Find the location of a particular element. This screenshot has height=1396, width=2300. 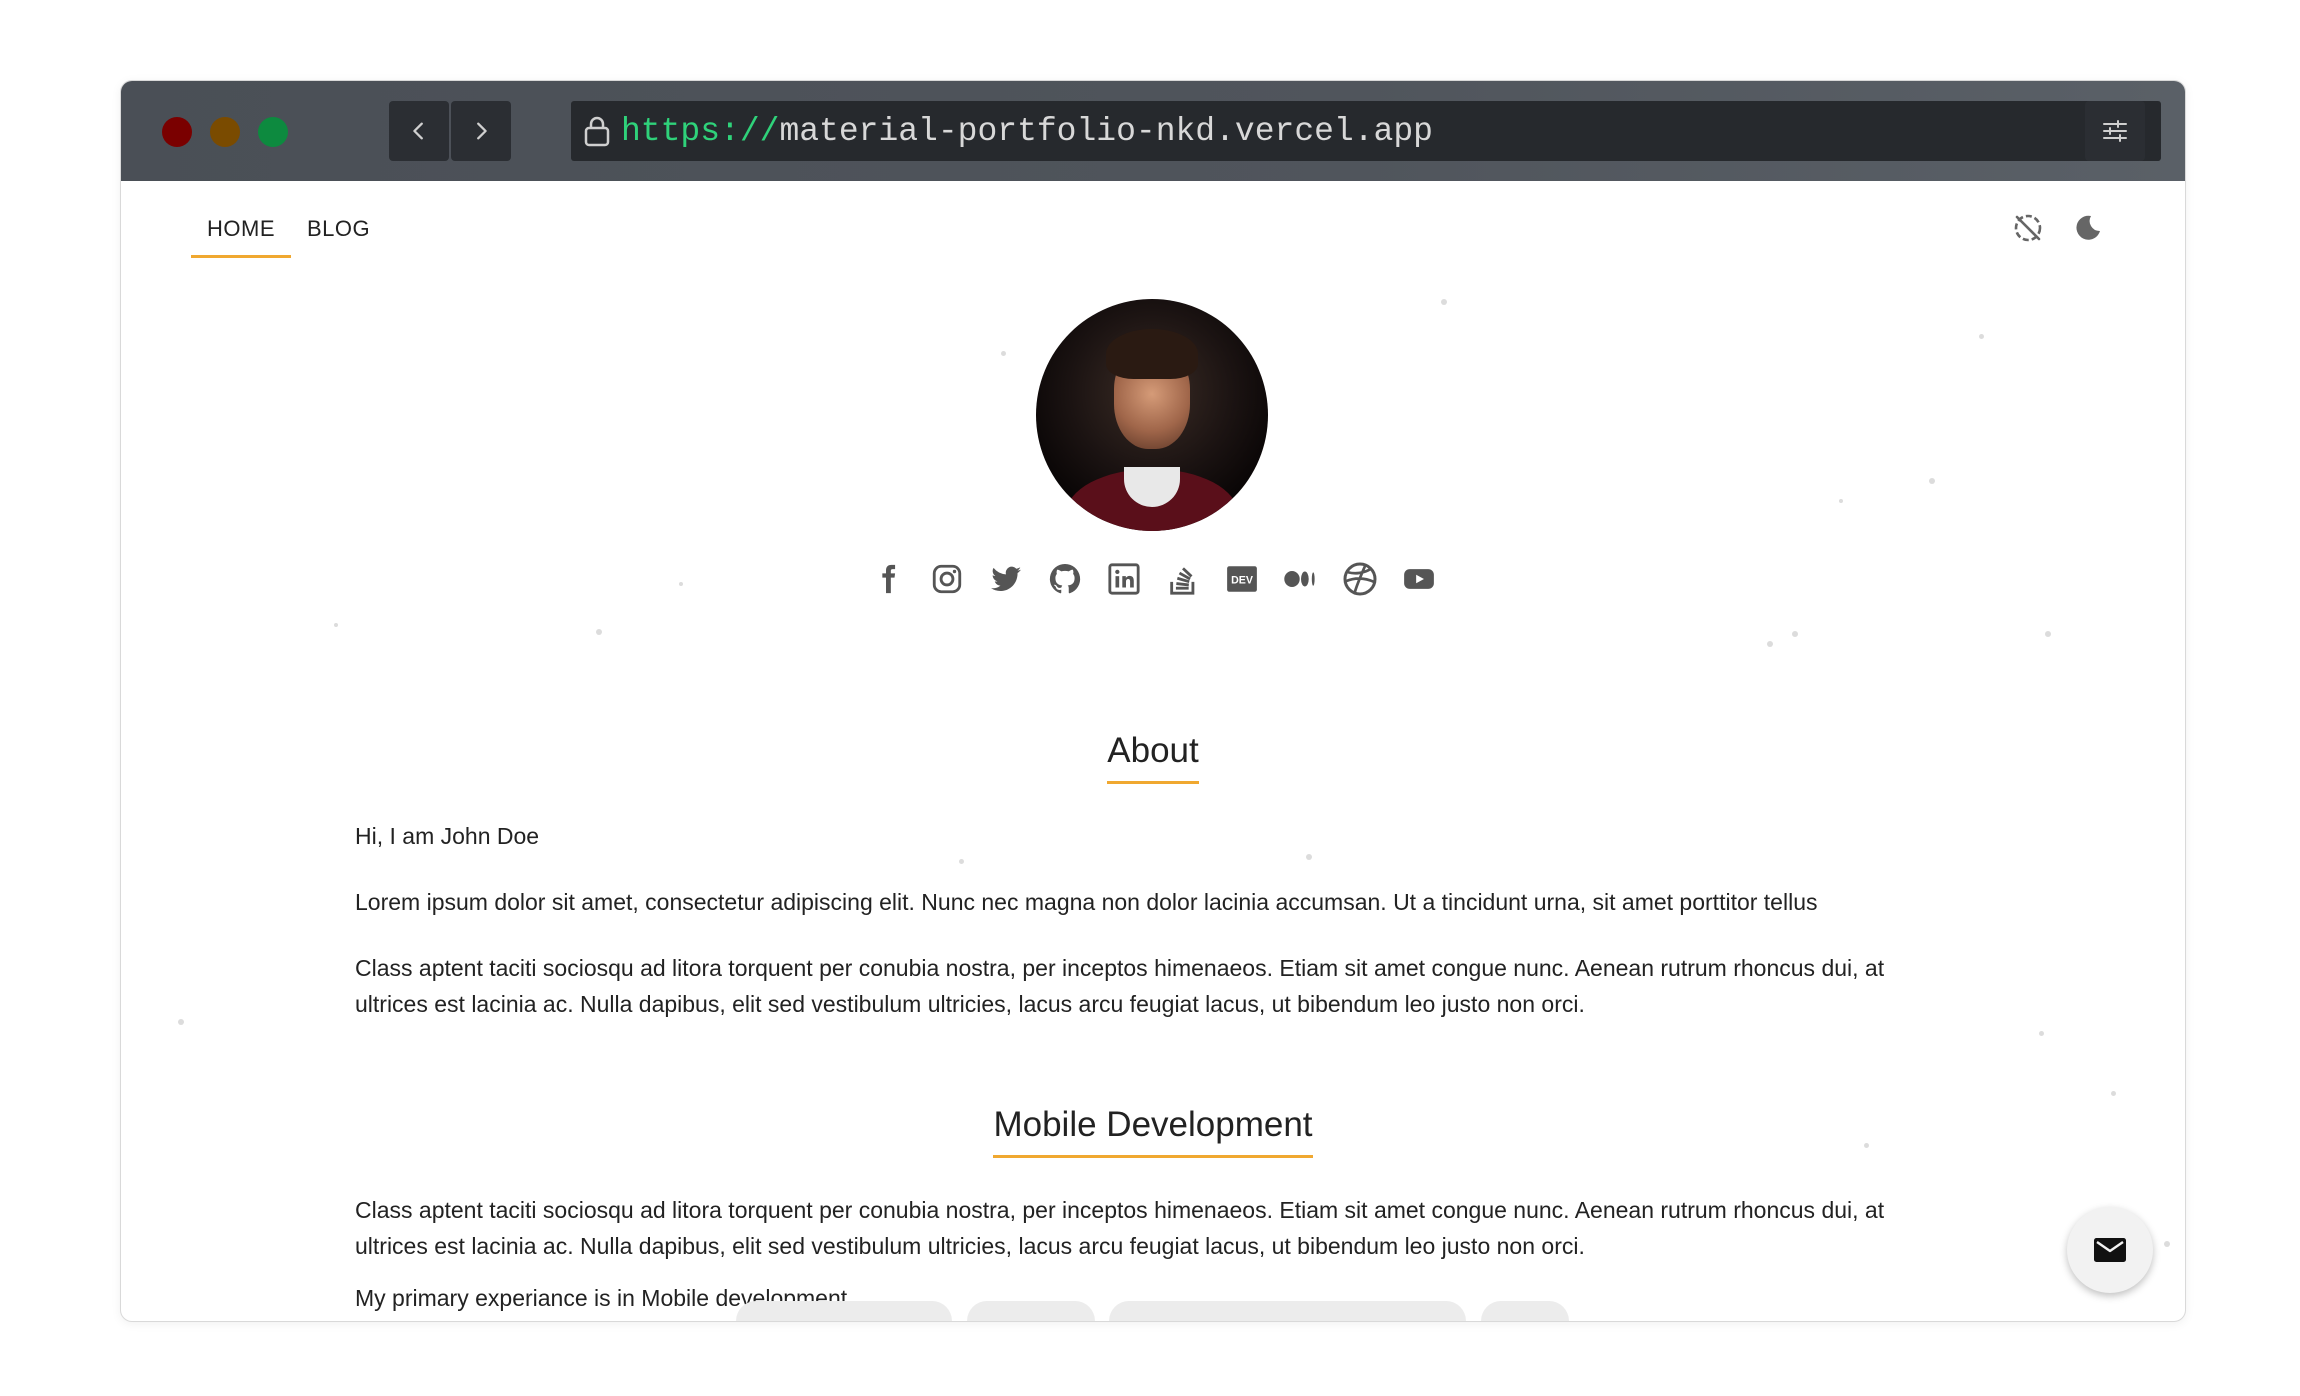

minimize-window-button is located at coordinates (225, 132).